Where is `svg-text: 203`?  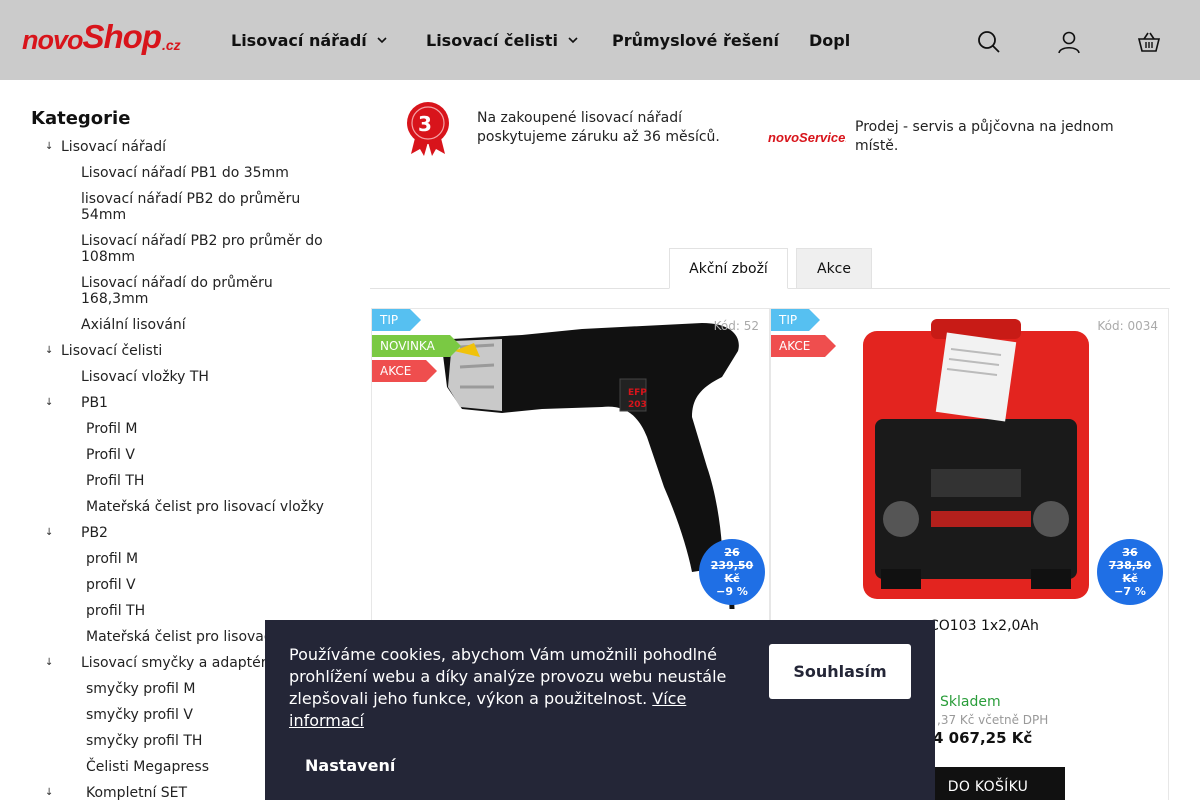
svg-text: 203 is located at coordinates (637, 405).